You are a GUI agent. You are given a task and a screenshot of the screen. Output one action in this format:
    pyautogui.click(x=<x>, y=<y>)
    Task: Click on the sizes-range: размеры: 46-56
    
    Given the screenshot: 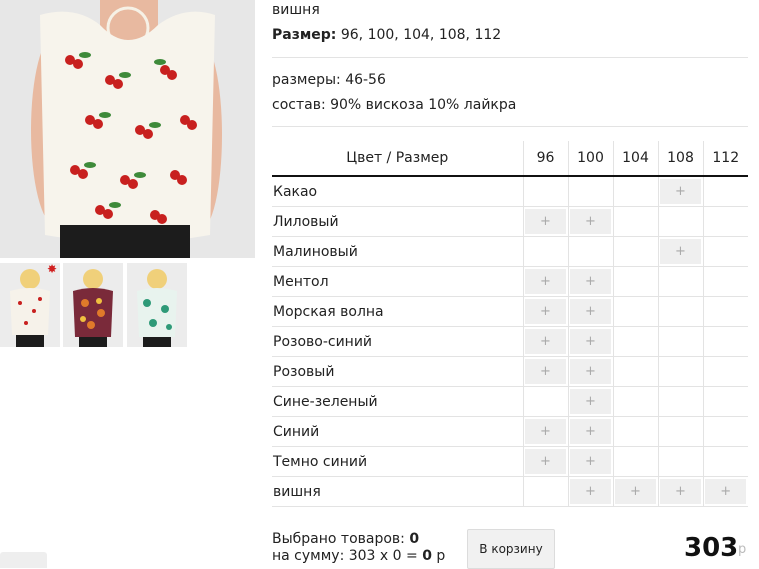 What is the action you would take?
    pyautogui.click(x=329, y=80)
    